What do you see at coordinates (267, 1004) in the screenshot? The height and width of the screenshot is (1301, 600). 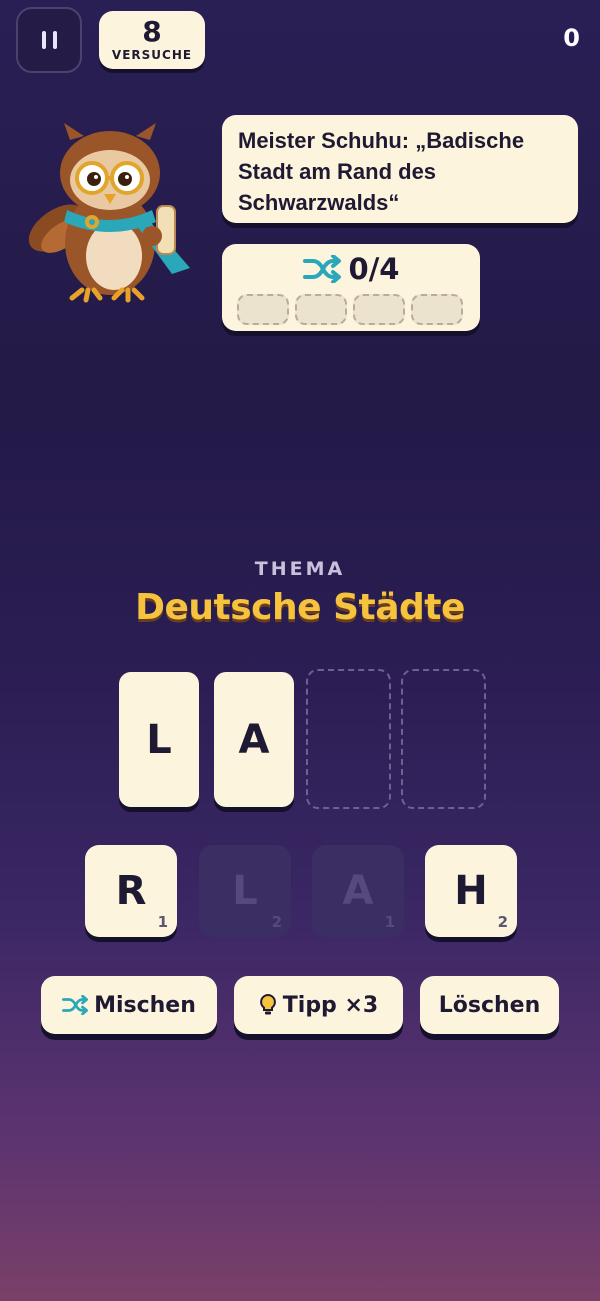 I see `lightbulb-icon` at bounding box center [267, 1004].